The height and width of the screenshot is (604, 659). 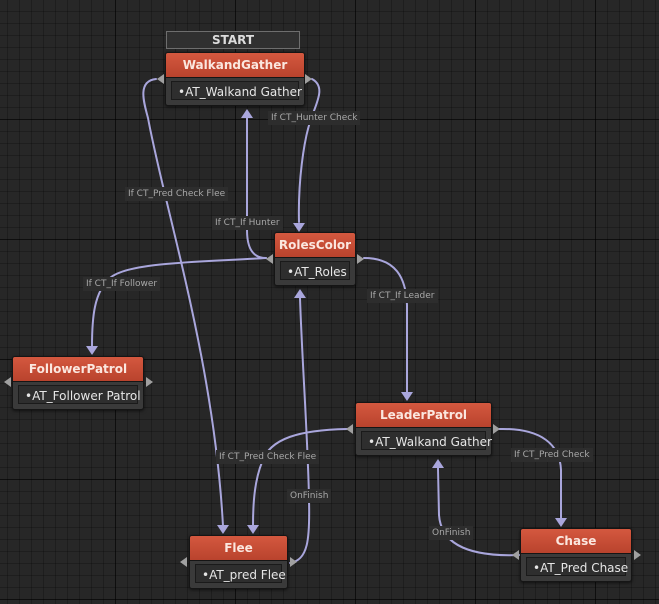 I want to click on node-action: •AT_Roles, so click(x=315, y=270).